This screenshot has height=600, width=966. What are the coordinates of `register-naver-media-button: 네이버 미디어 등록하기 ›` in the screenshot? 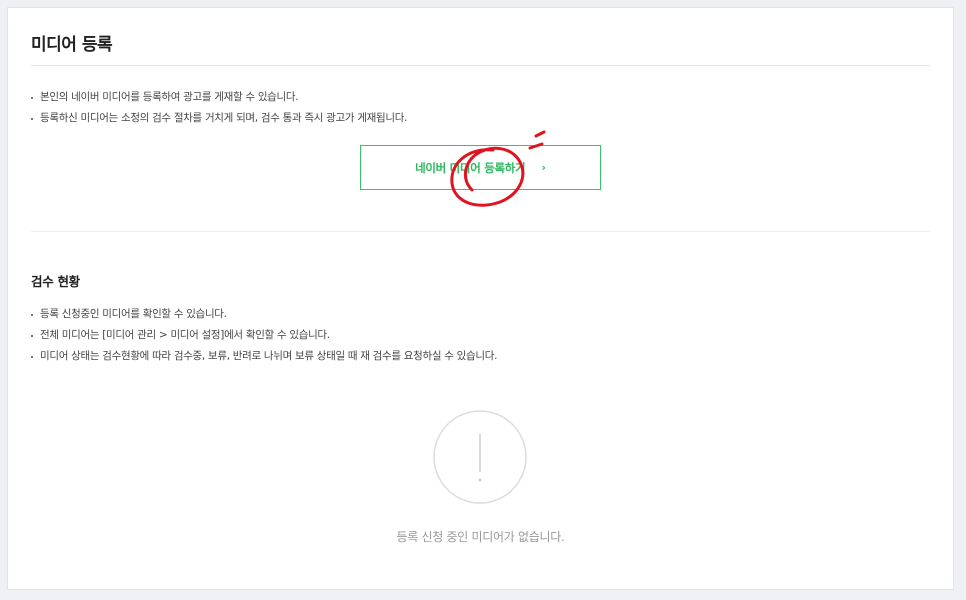 It's located at (480, 167).